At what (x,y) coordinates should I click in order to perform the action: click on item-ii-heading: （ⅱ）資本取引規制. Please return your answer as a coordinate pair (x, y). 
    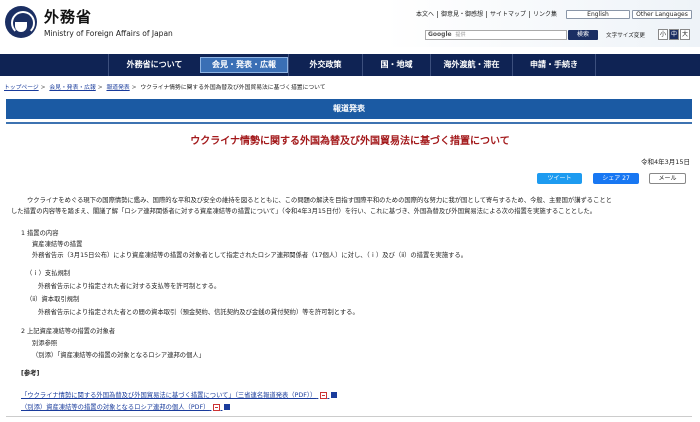
    Looking at the image, I should click on (53, 299).